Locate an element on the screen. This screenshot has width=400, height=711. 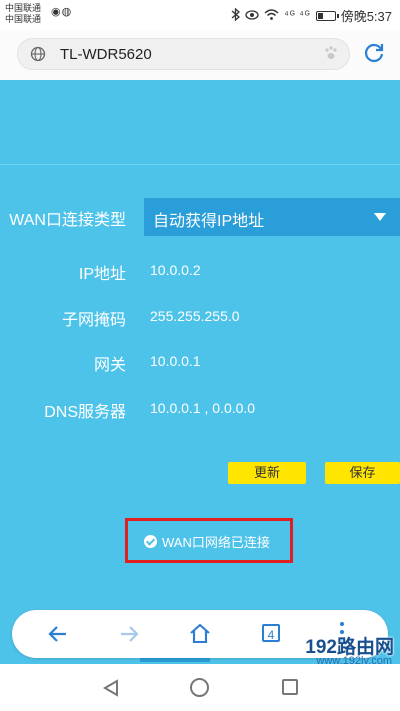
nav-home-icon is located at coordinates (199, 687).